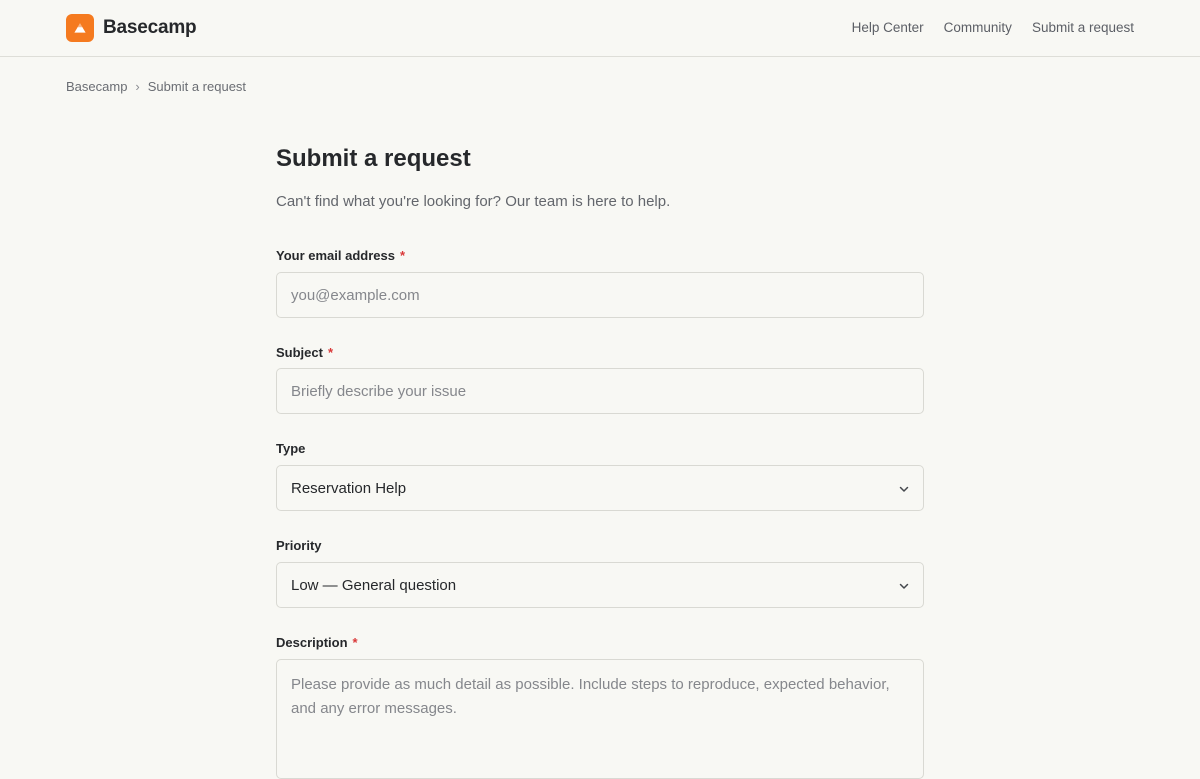 This screenshot has width=1200, height=779. Describe the element at coordinates (1083, 27) in the screenshot. I see `nav-link-submit-request: Submit a request` at that location.